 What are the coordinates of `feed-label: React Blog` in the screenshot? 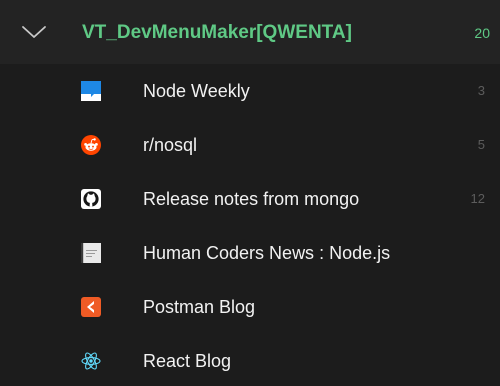 It's located at (187, 361).